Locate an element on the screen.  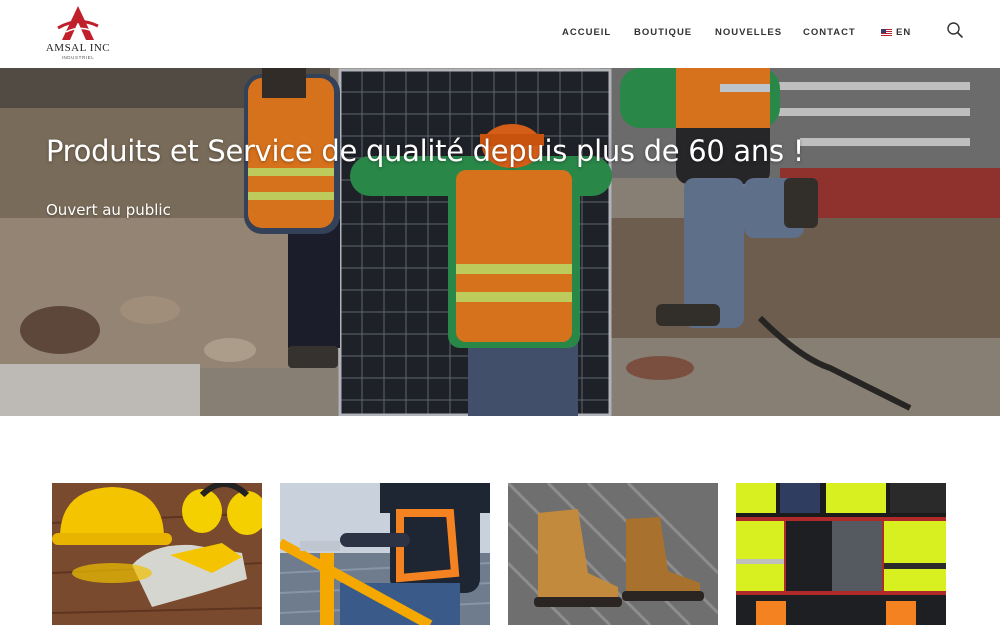
fall-protection-image is located at coordinates (385, 554).